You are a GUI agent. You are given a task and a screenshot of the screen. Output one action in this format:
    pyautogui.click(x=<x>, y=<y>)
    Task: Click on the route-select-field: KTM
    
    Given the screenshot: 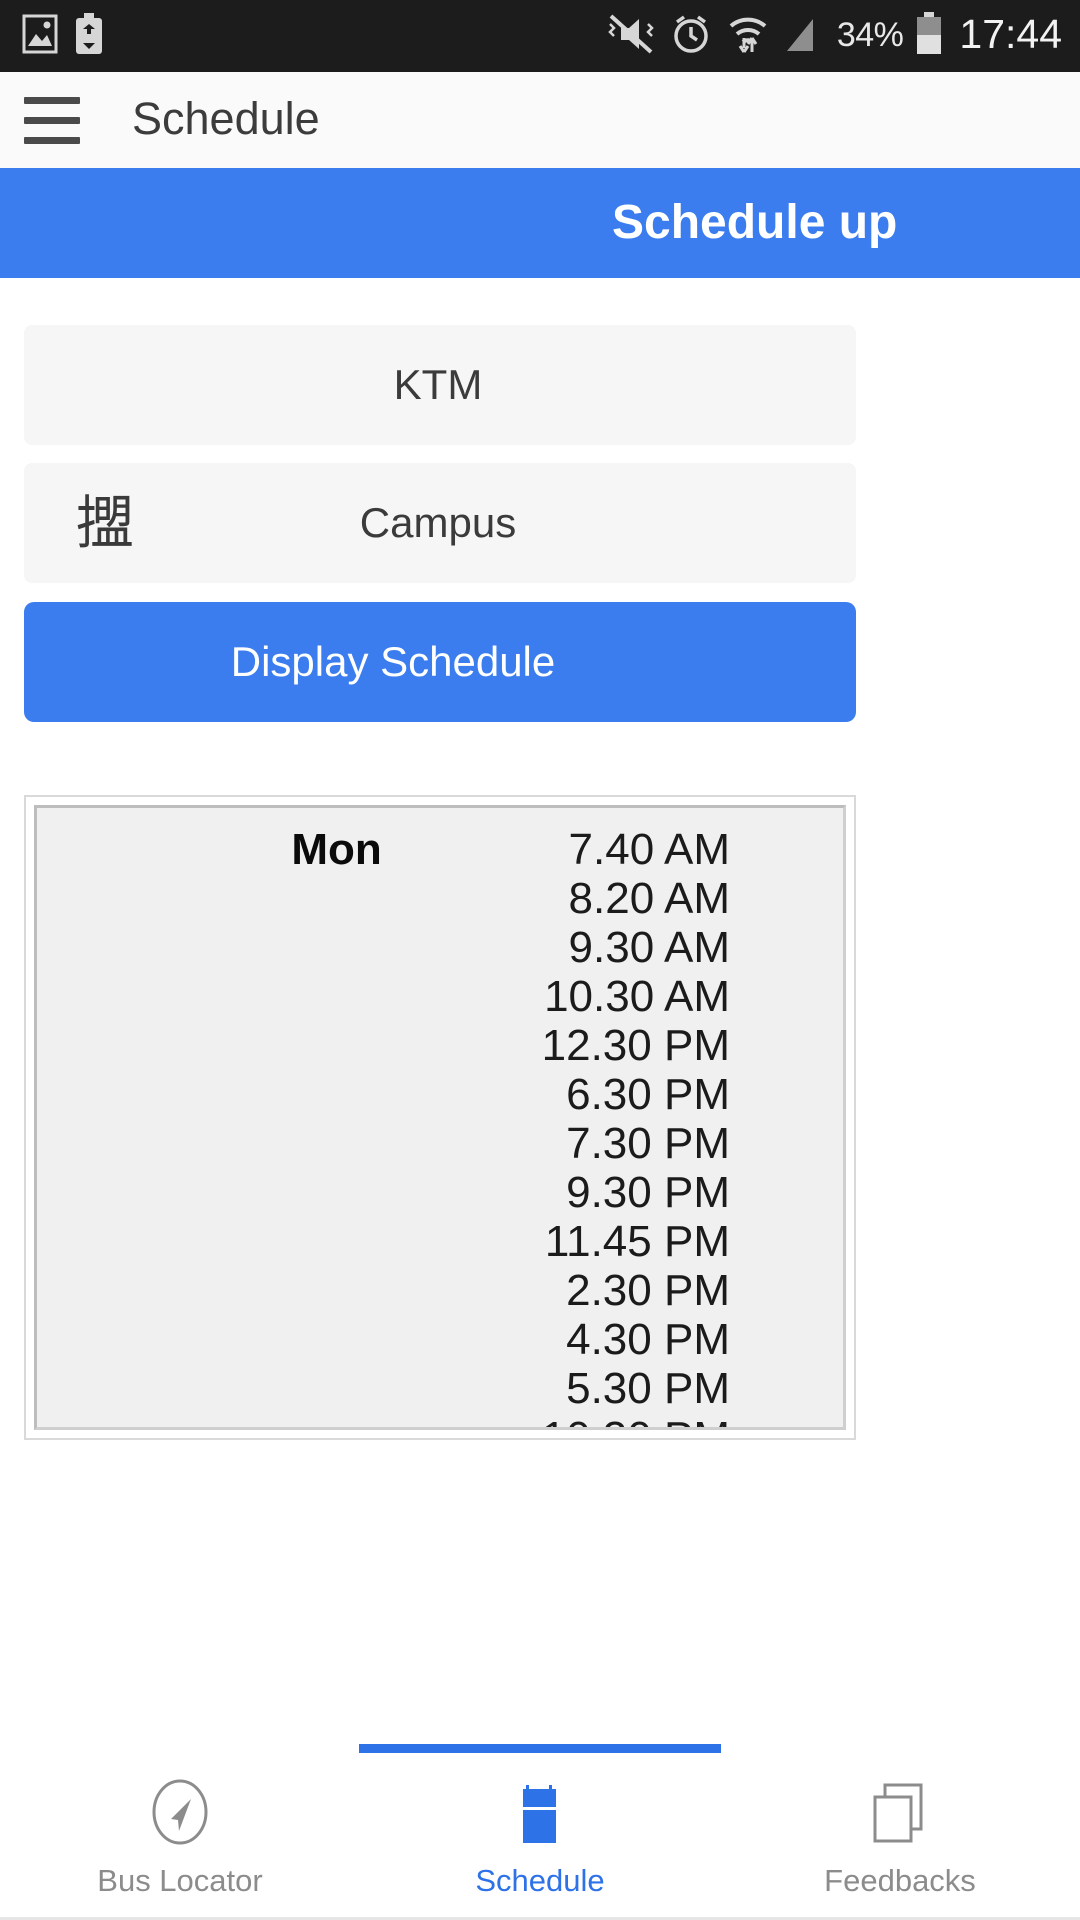 What is the action you would take?
    pyautogui.click(x=440, y=385)
    